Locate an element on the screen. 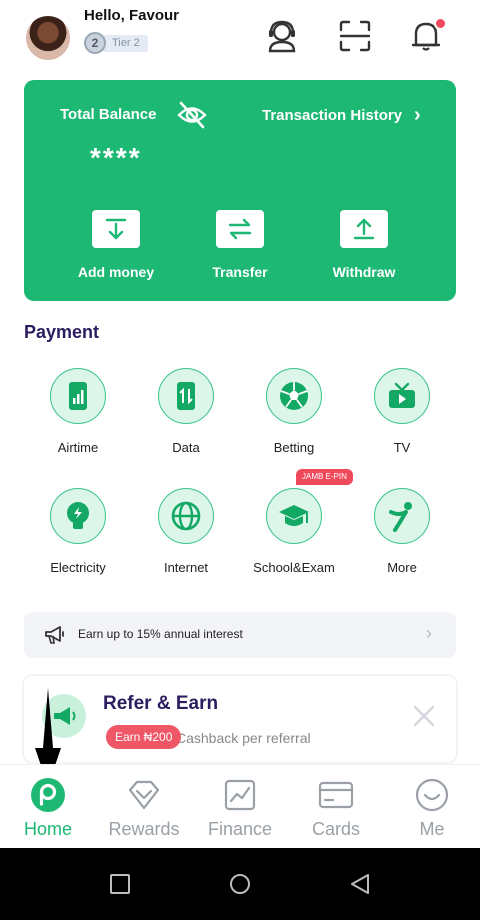  nav-me: Me is located at coordinates (432, 807).